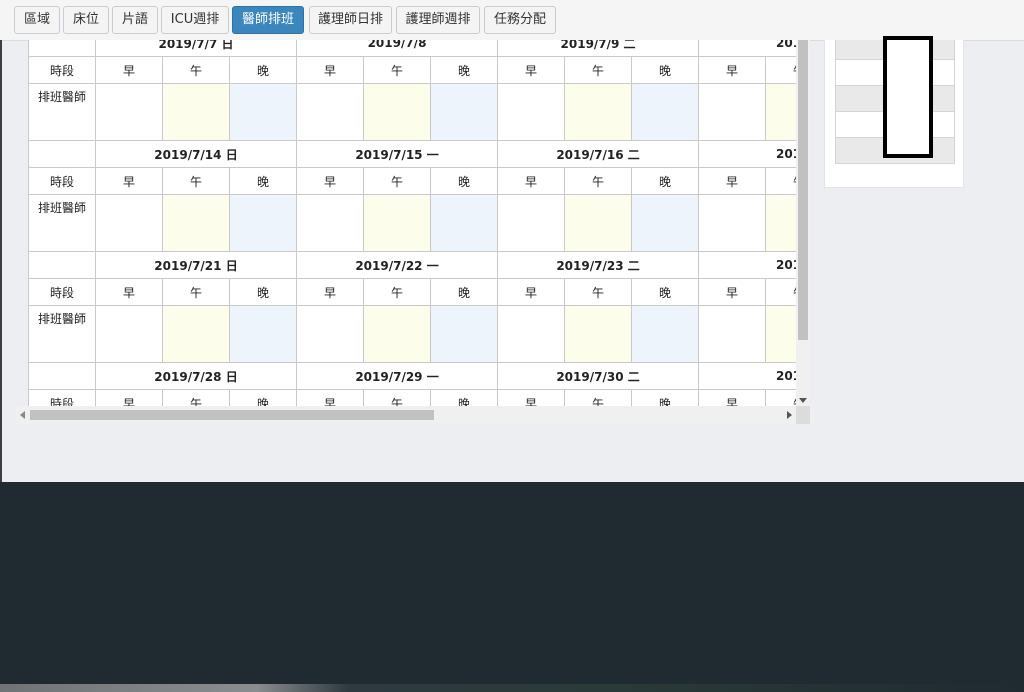 This screenshot has height=692, width=1024. What do you see at coordinates (268, 20) in the screenshot?
I see `tab-doctor-schedule: 醫師排班` at bounding box center [268, 20].